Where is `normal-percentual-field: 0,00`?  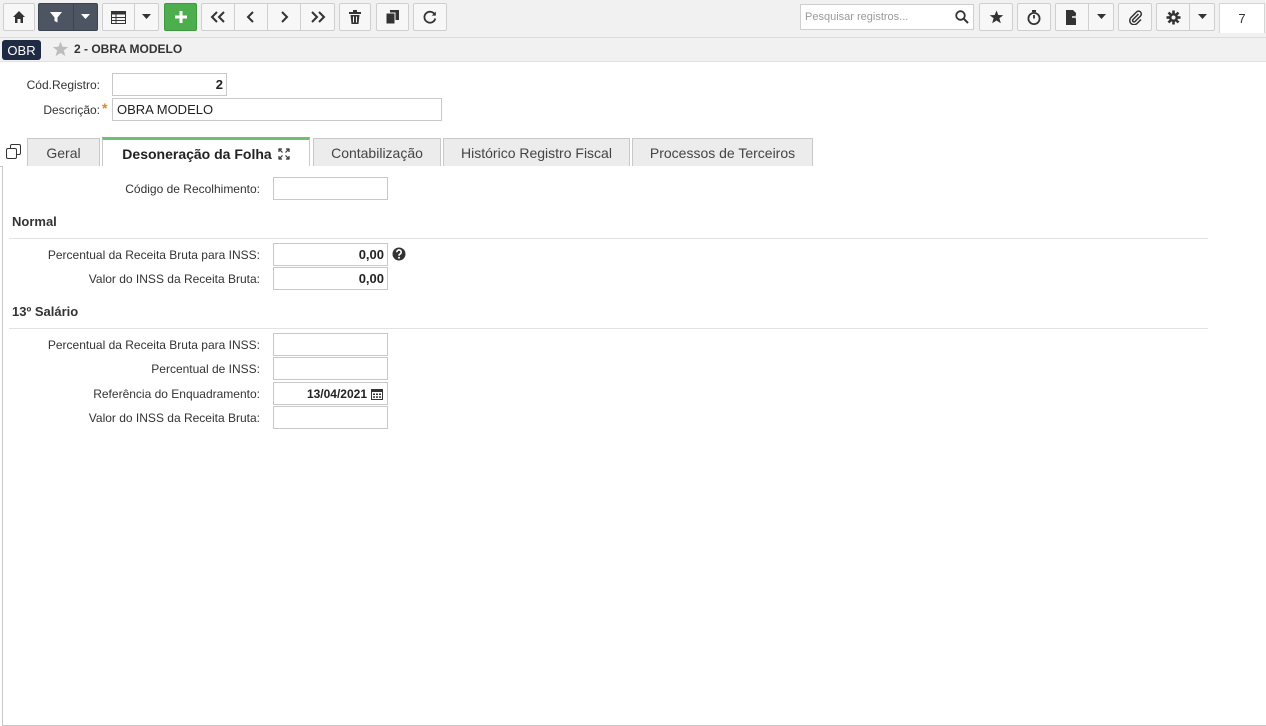
normal-percentual-field: 0,00 is located at coordinates (330, 254).